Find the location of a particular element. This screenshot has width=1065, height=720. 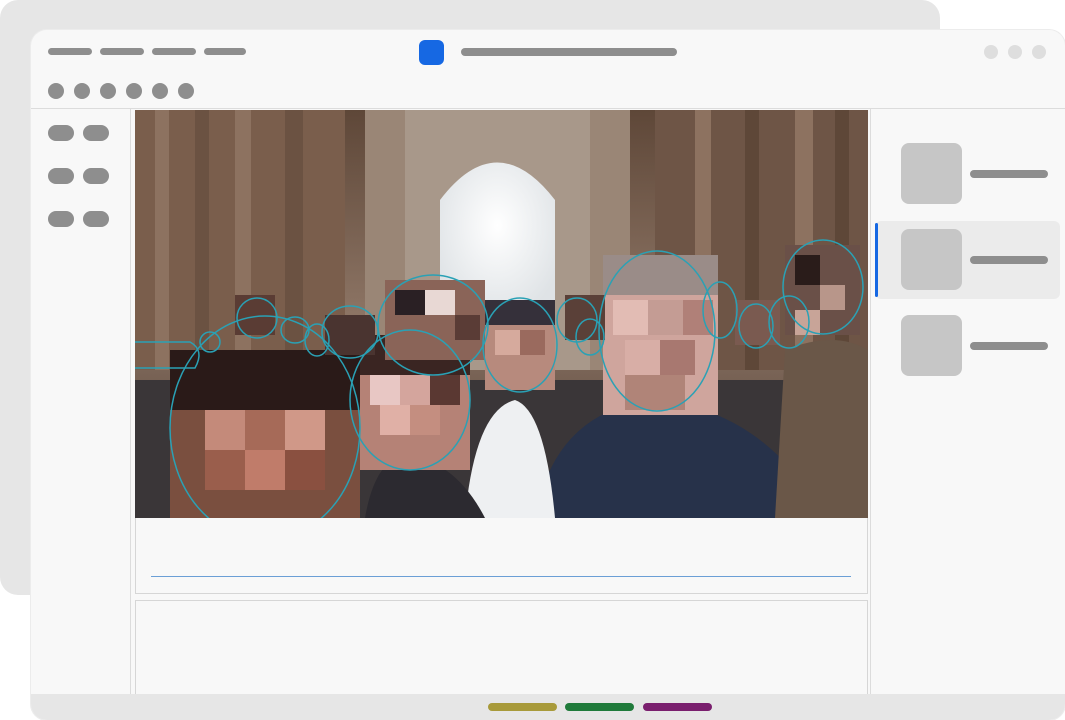

status-bar is located at coordinates (548, 707).